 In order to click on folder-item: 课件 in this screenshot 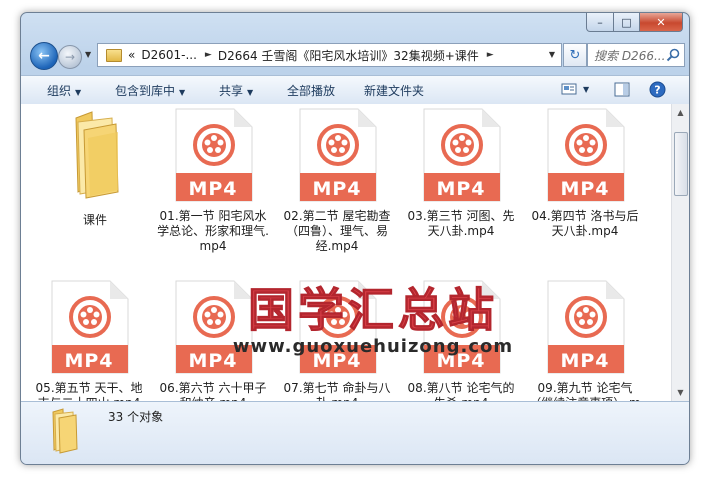, I will do `click(95, 168)`.